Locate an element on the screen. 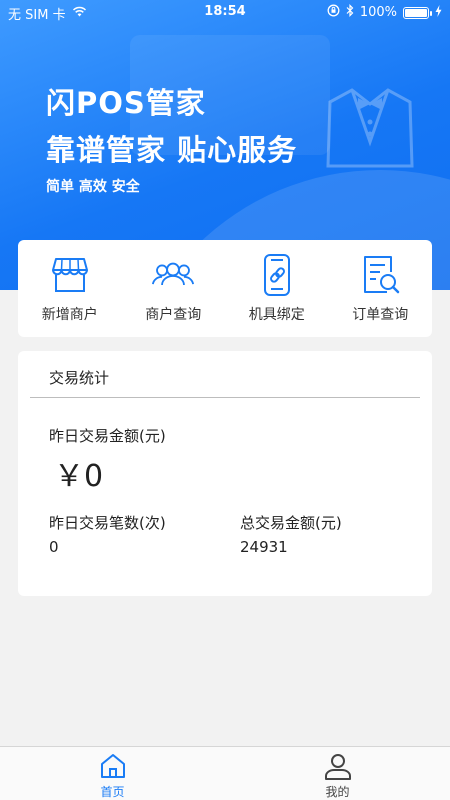 The image size is (450, 800). quick-action-device-bind: 机具绑定 is located at coordinates (277, 288).